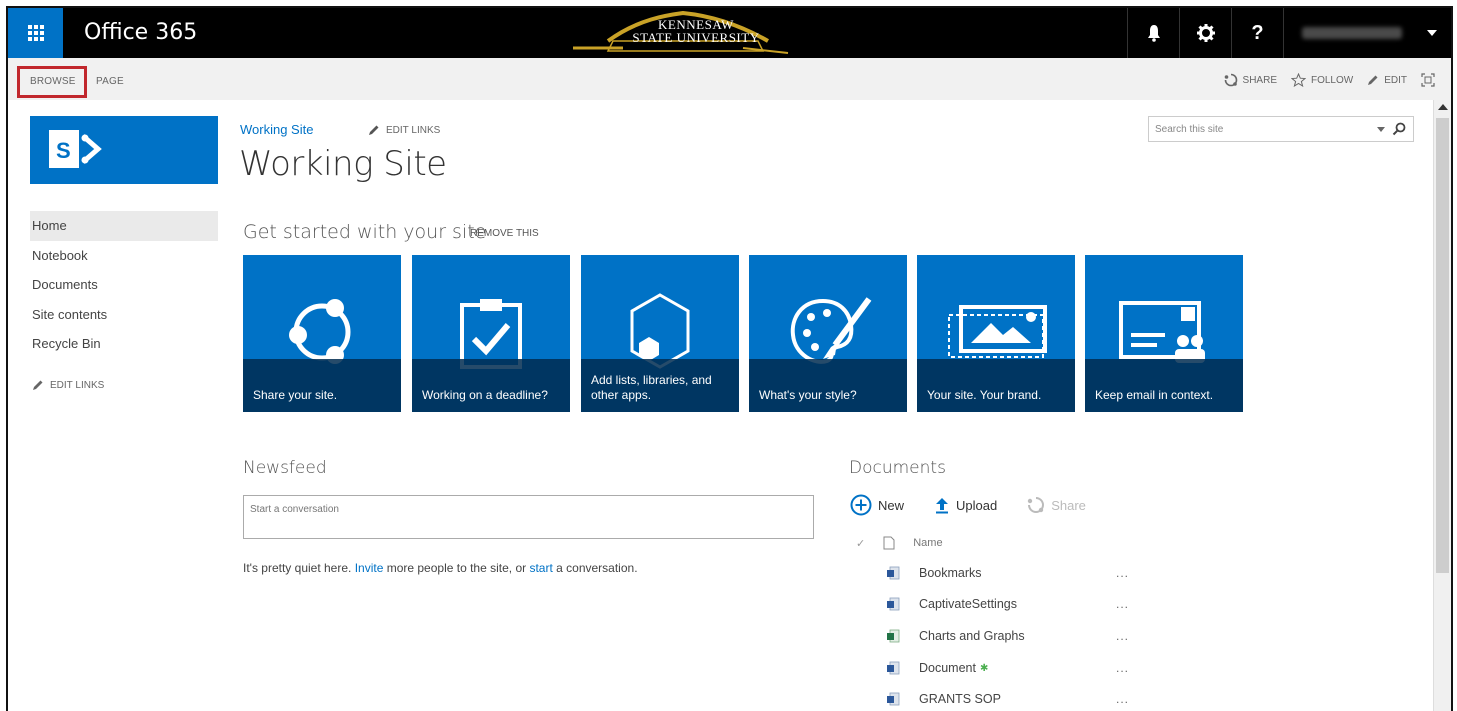  What do you see at coordinates (295, 395) in the screenshot?
I see `tile-caption: Share your site.` at bounding box center [295, 395].